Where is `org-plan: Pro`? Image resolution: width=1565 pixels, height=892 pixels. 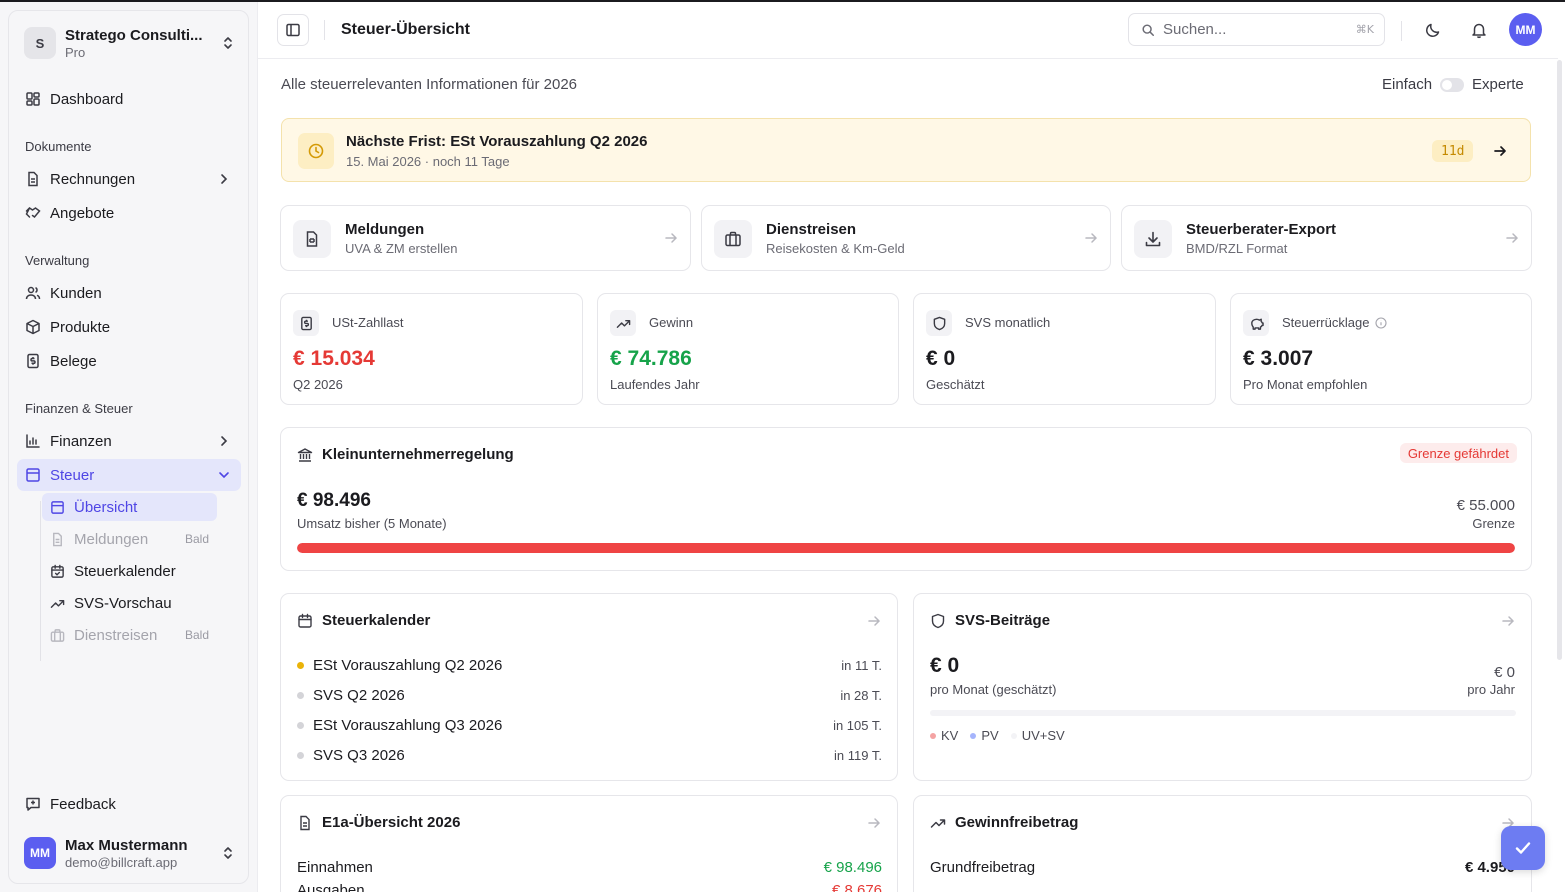 org-plan: Pro is located at coordinates (75, 52).